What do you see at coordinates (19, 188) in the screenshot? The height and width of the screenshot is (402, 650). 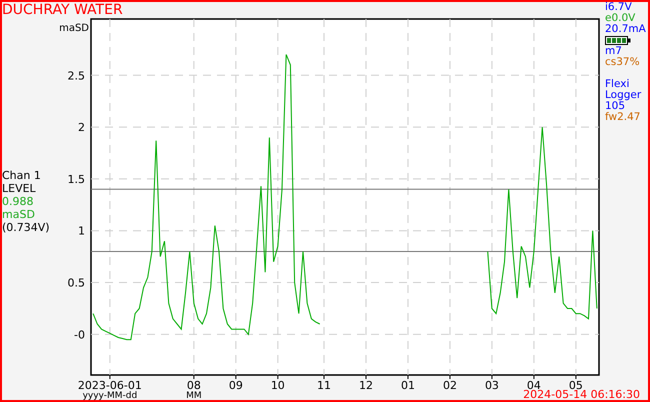 I see `channel-name: LEVEL` at bounding box center [19, 188].